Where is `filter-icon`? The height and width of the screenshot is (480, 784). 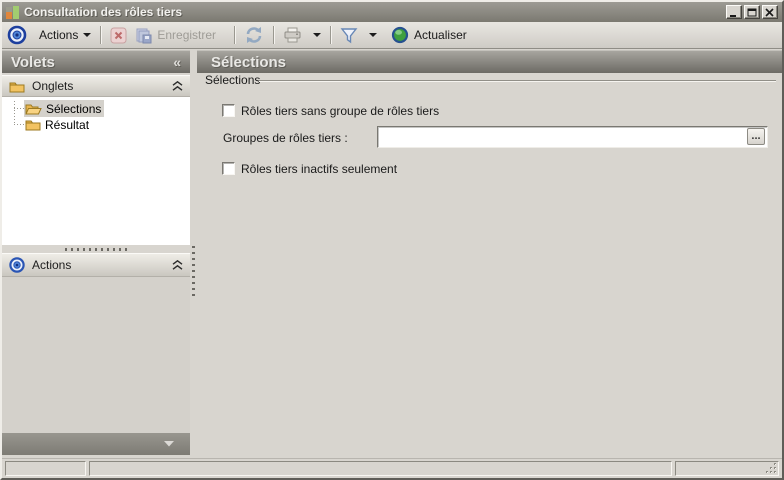
filter-icon is located at coordinates (349, 35).